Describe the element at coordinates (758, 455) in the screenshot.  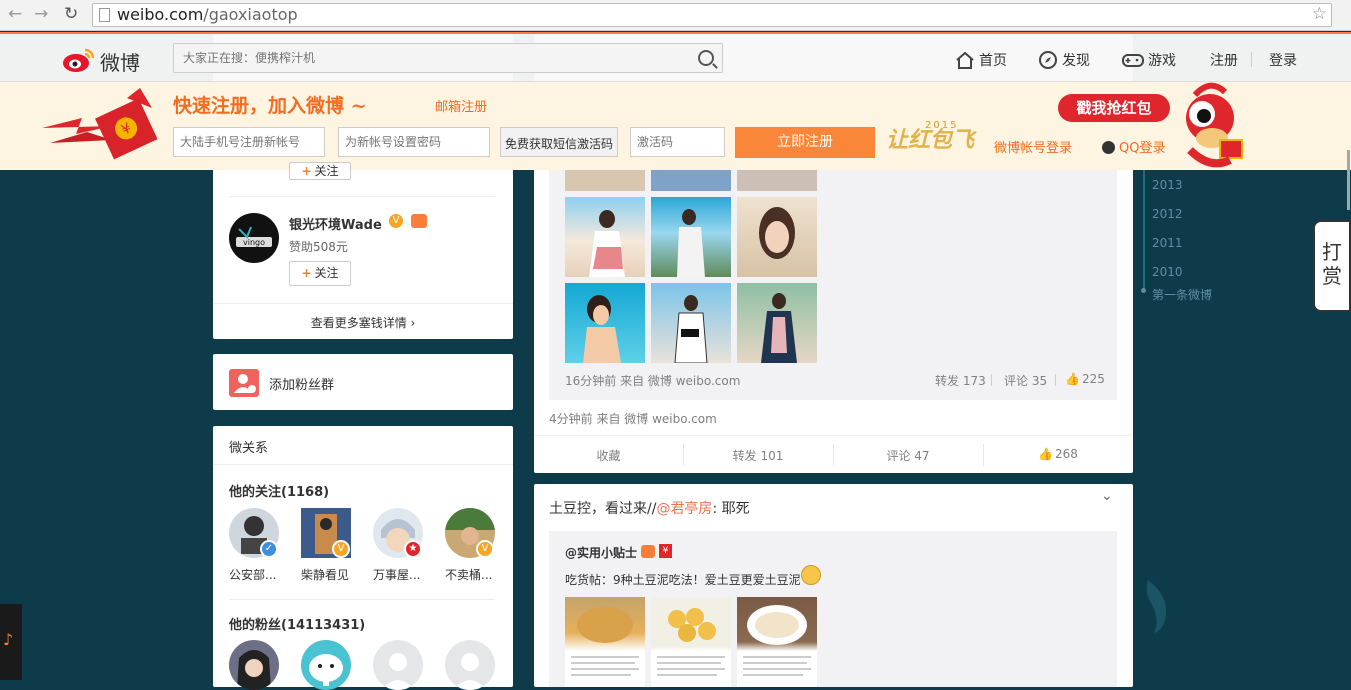
I see `forward-button: 转发 101` at that location.